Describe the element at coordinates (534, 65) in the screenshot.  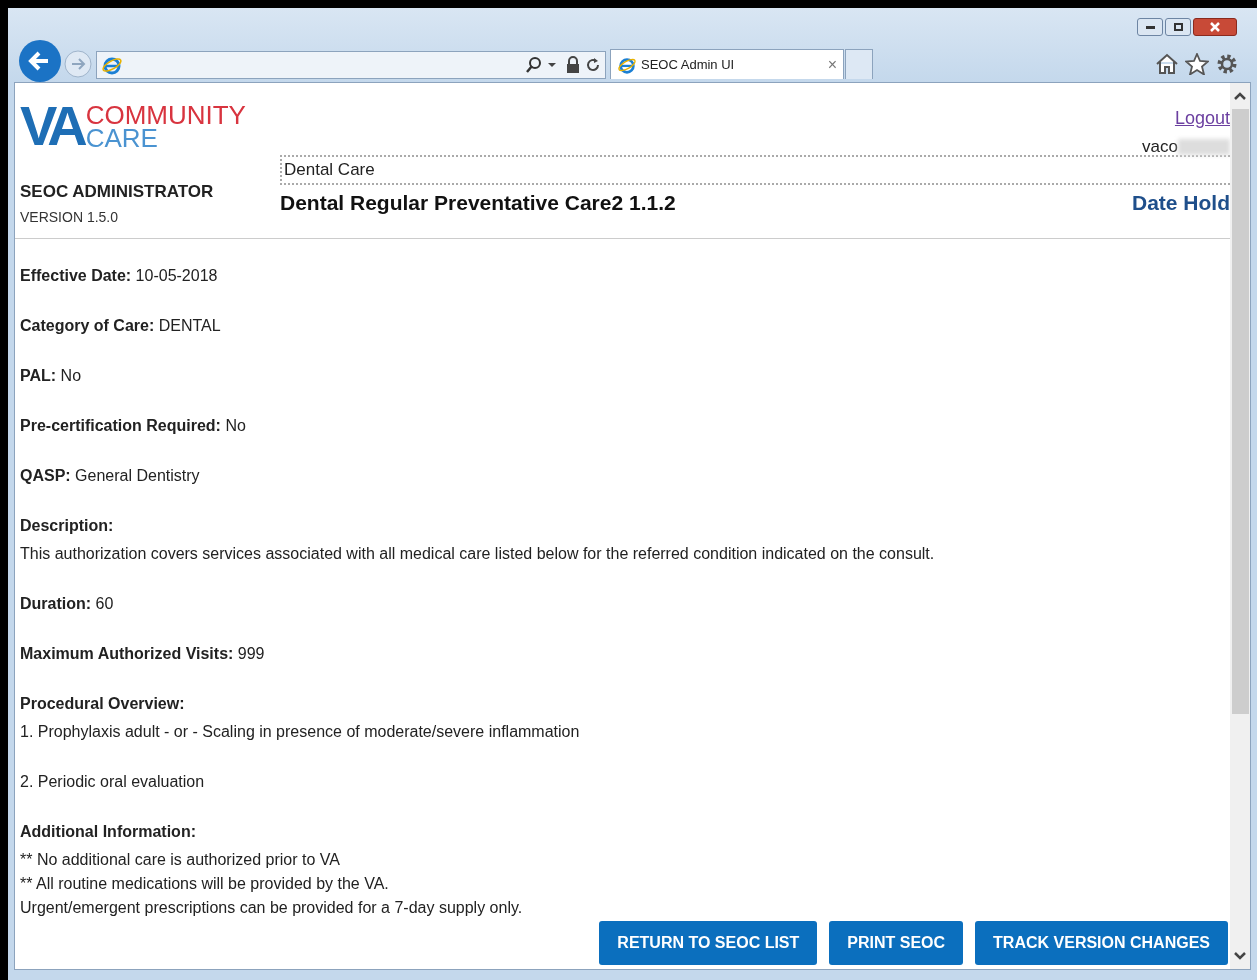
I see `search-icon` at that location.